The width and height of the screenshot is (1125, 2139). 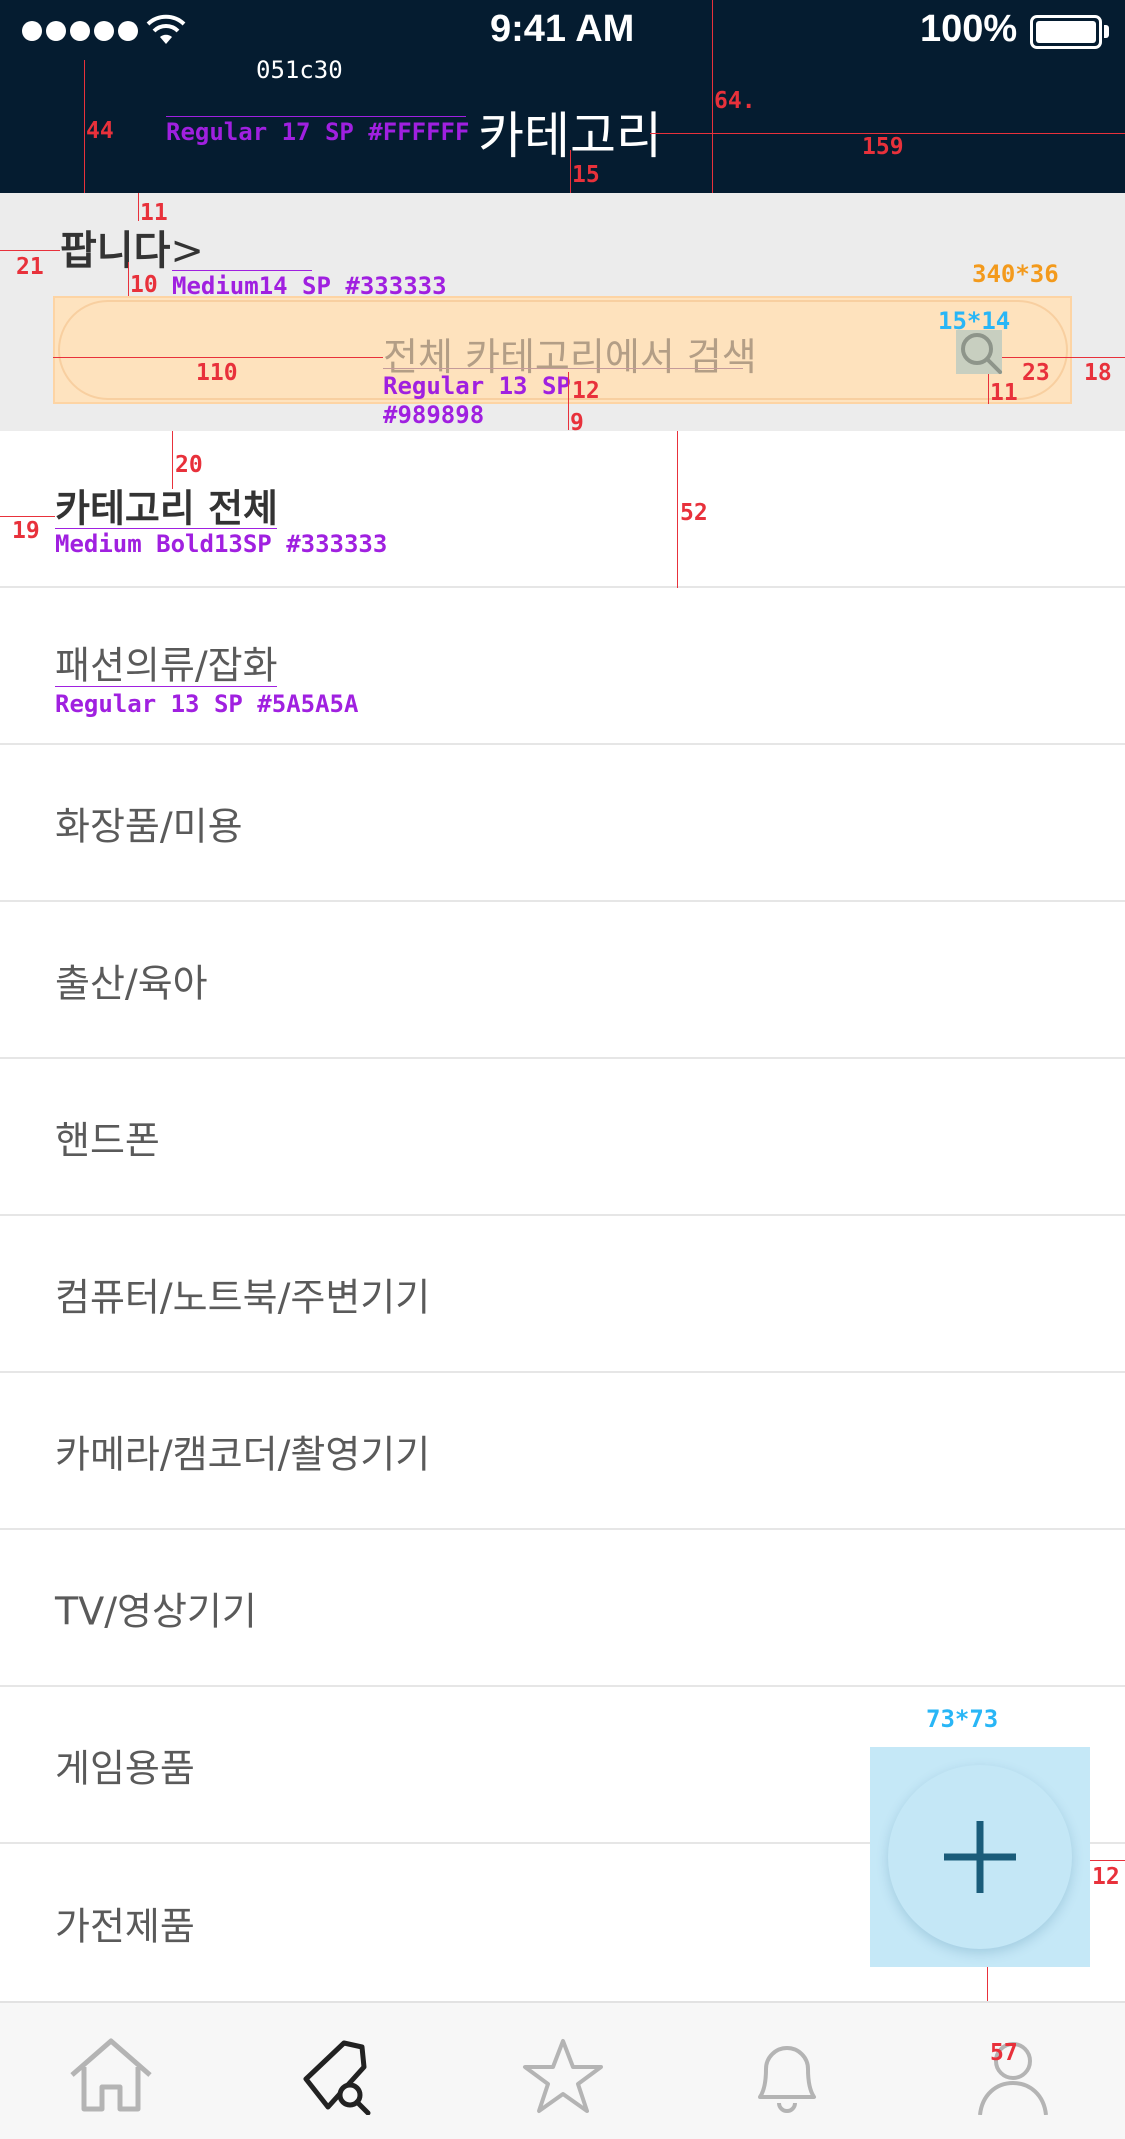 What do you see at coordinates (111, 2075) in the screenshot?
I see `home-icon` at bounding box center [111, 2075].